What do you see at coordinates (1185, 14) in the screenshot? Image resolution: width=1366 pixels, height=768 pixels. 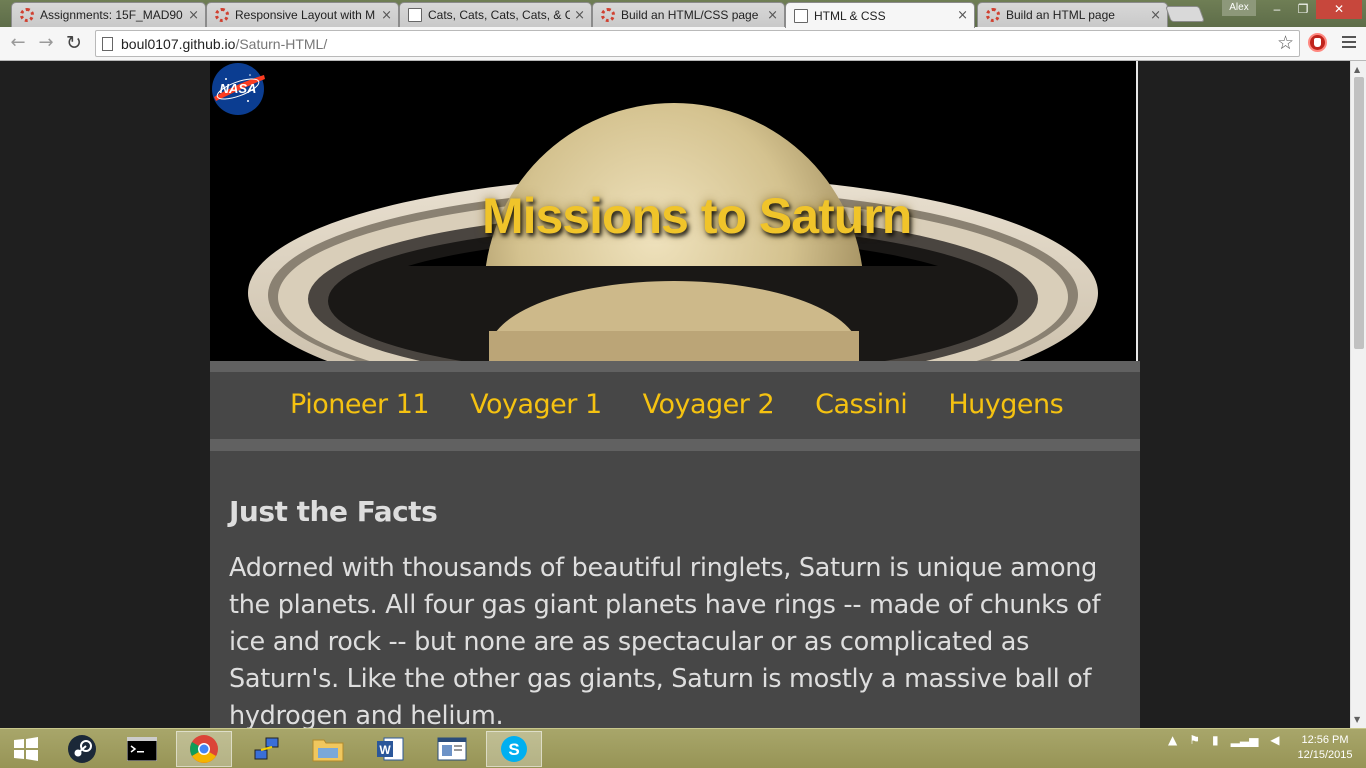 I see `new-tab-button` at bounding box center [1185, 14].